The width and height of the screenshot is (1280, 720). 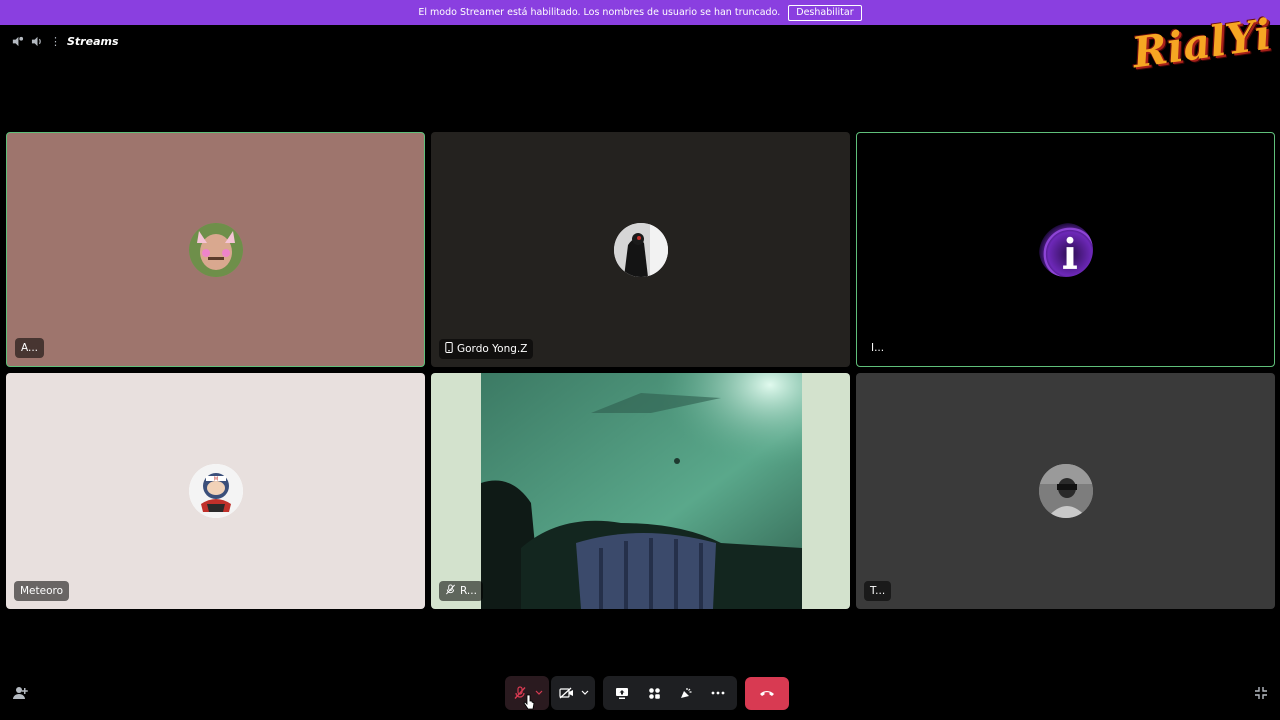 I want to click on logo-text: RialYi, so click(x=1202, y=43).